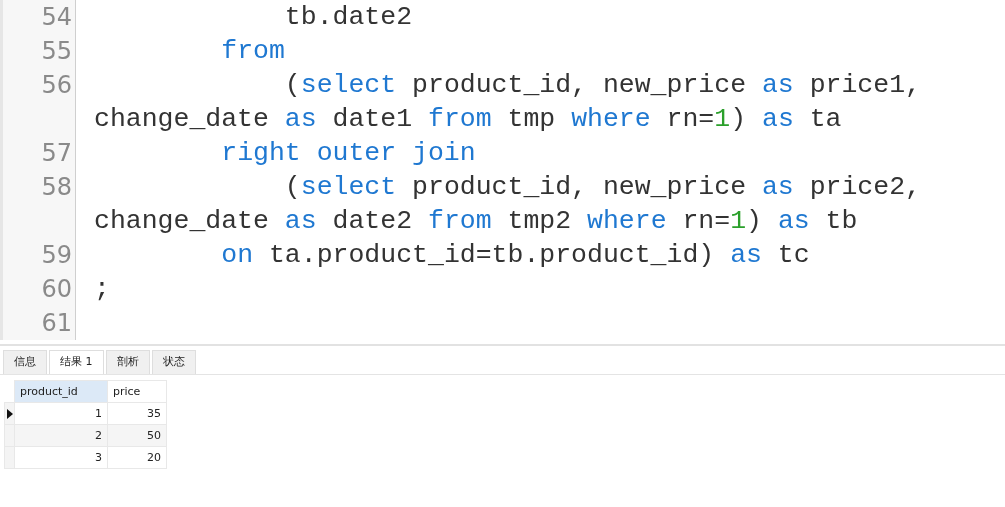 This screenshot has height=507, width=1005. Describe the element at coordinates (56, 51) in the screenshot. I see `line-number: 55` at that location.